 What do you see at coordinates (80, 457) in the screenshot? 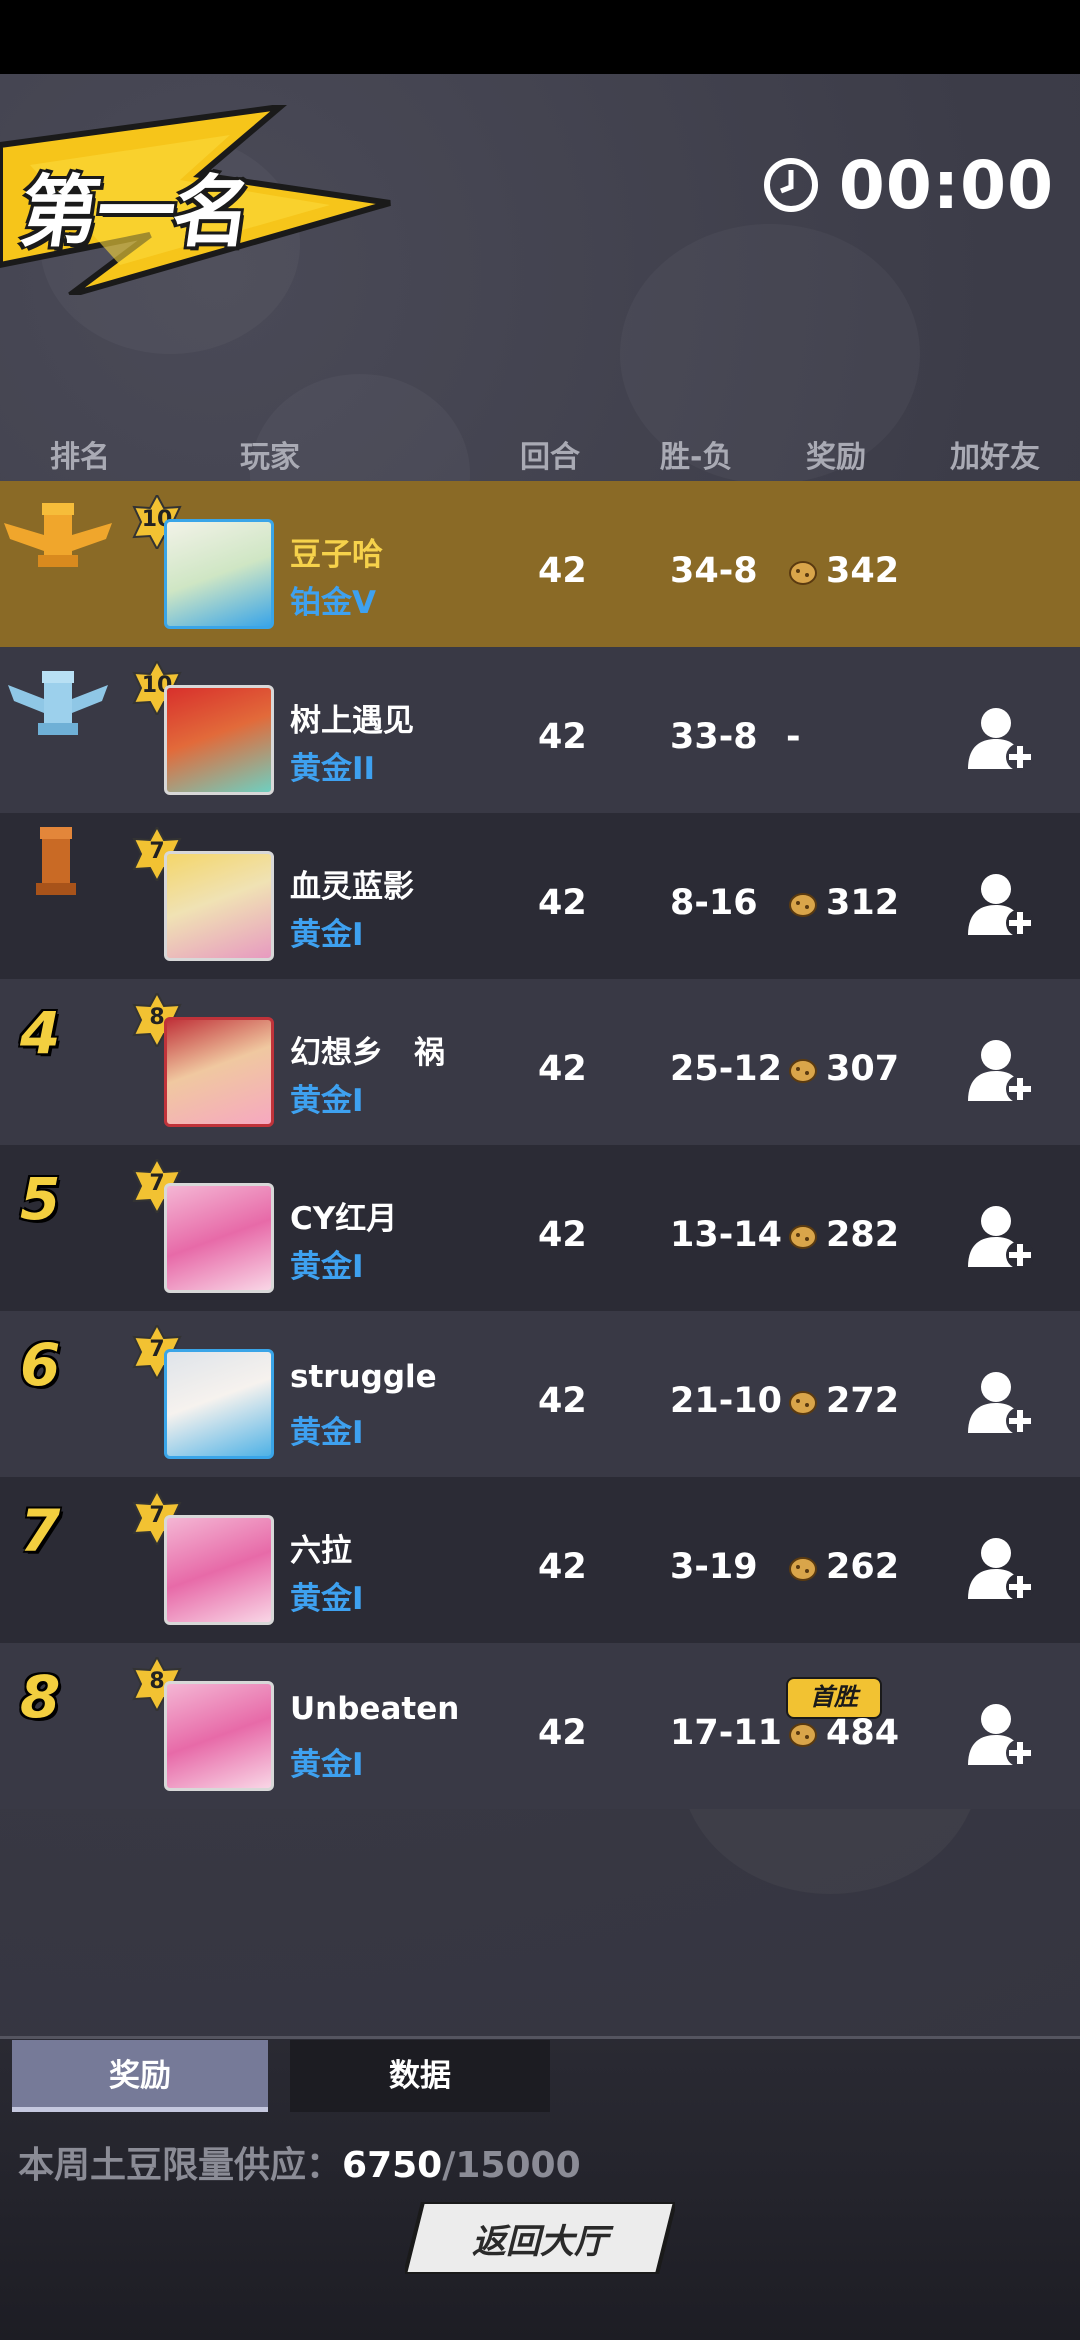
I see `col-rank: 排名` at bounding box center [80, 457].